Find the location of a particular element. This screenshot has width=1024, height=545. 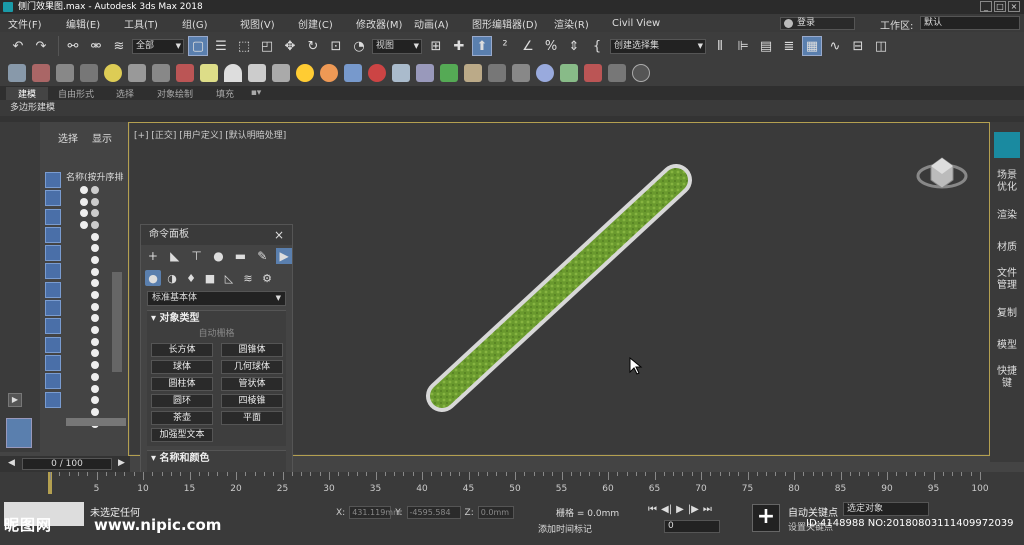

scene-optimize-button: 场景 优化 is located at coordinates (1007, 182).